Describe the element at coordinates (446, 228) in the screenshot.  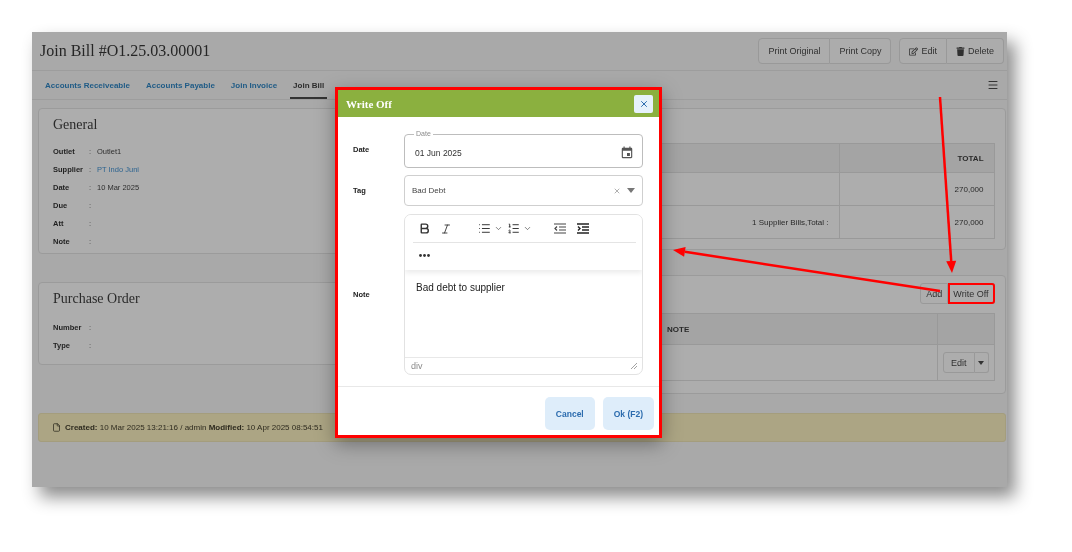
I see `italic-icon` at that location.